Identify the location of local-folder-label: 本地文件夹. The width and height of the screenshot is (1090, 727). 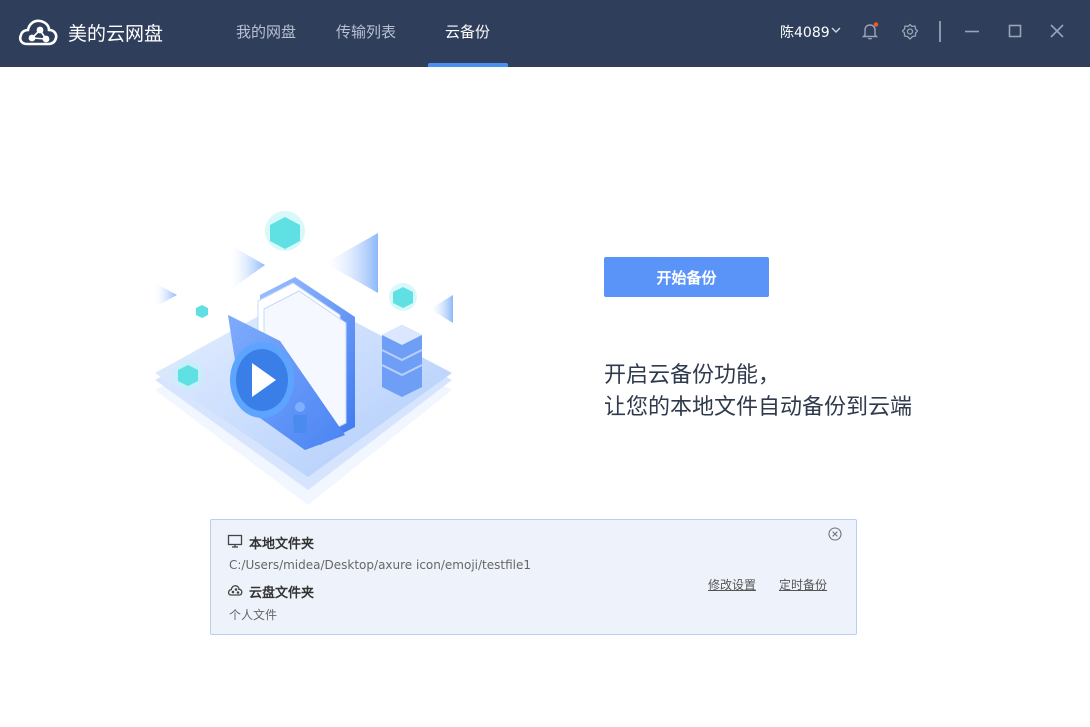
(282, 544).